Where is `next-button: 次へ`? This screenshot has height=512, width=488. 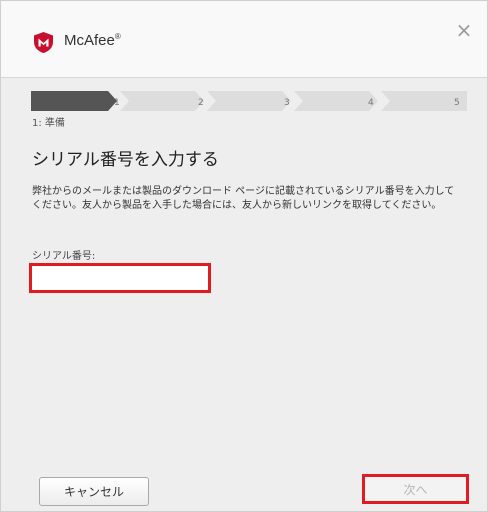 next-button: 次へ is located at coordinates (415, 489).